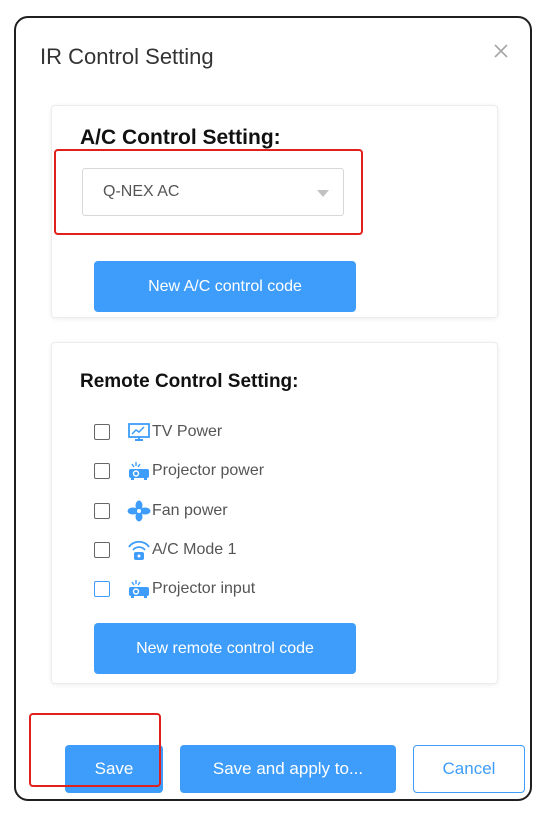 This screenshot has height=820, width=544. Describe the element at coordinates (323, 193) in the screenshot. I see `chevron-down-icon` at that location.